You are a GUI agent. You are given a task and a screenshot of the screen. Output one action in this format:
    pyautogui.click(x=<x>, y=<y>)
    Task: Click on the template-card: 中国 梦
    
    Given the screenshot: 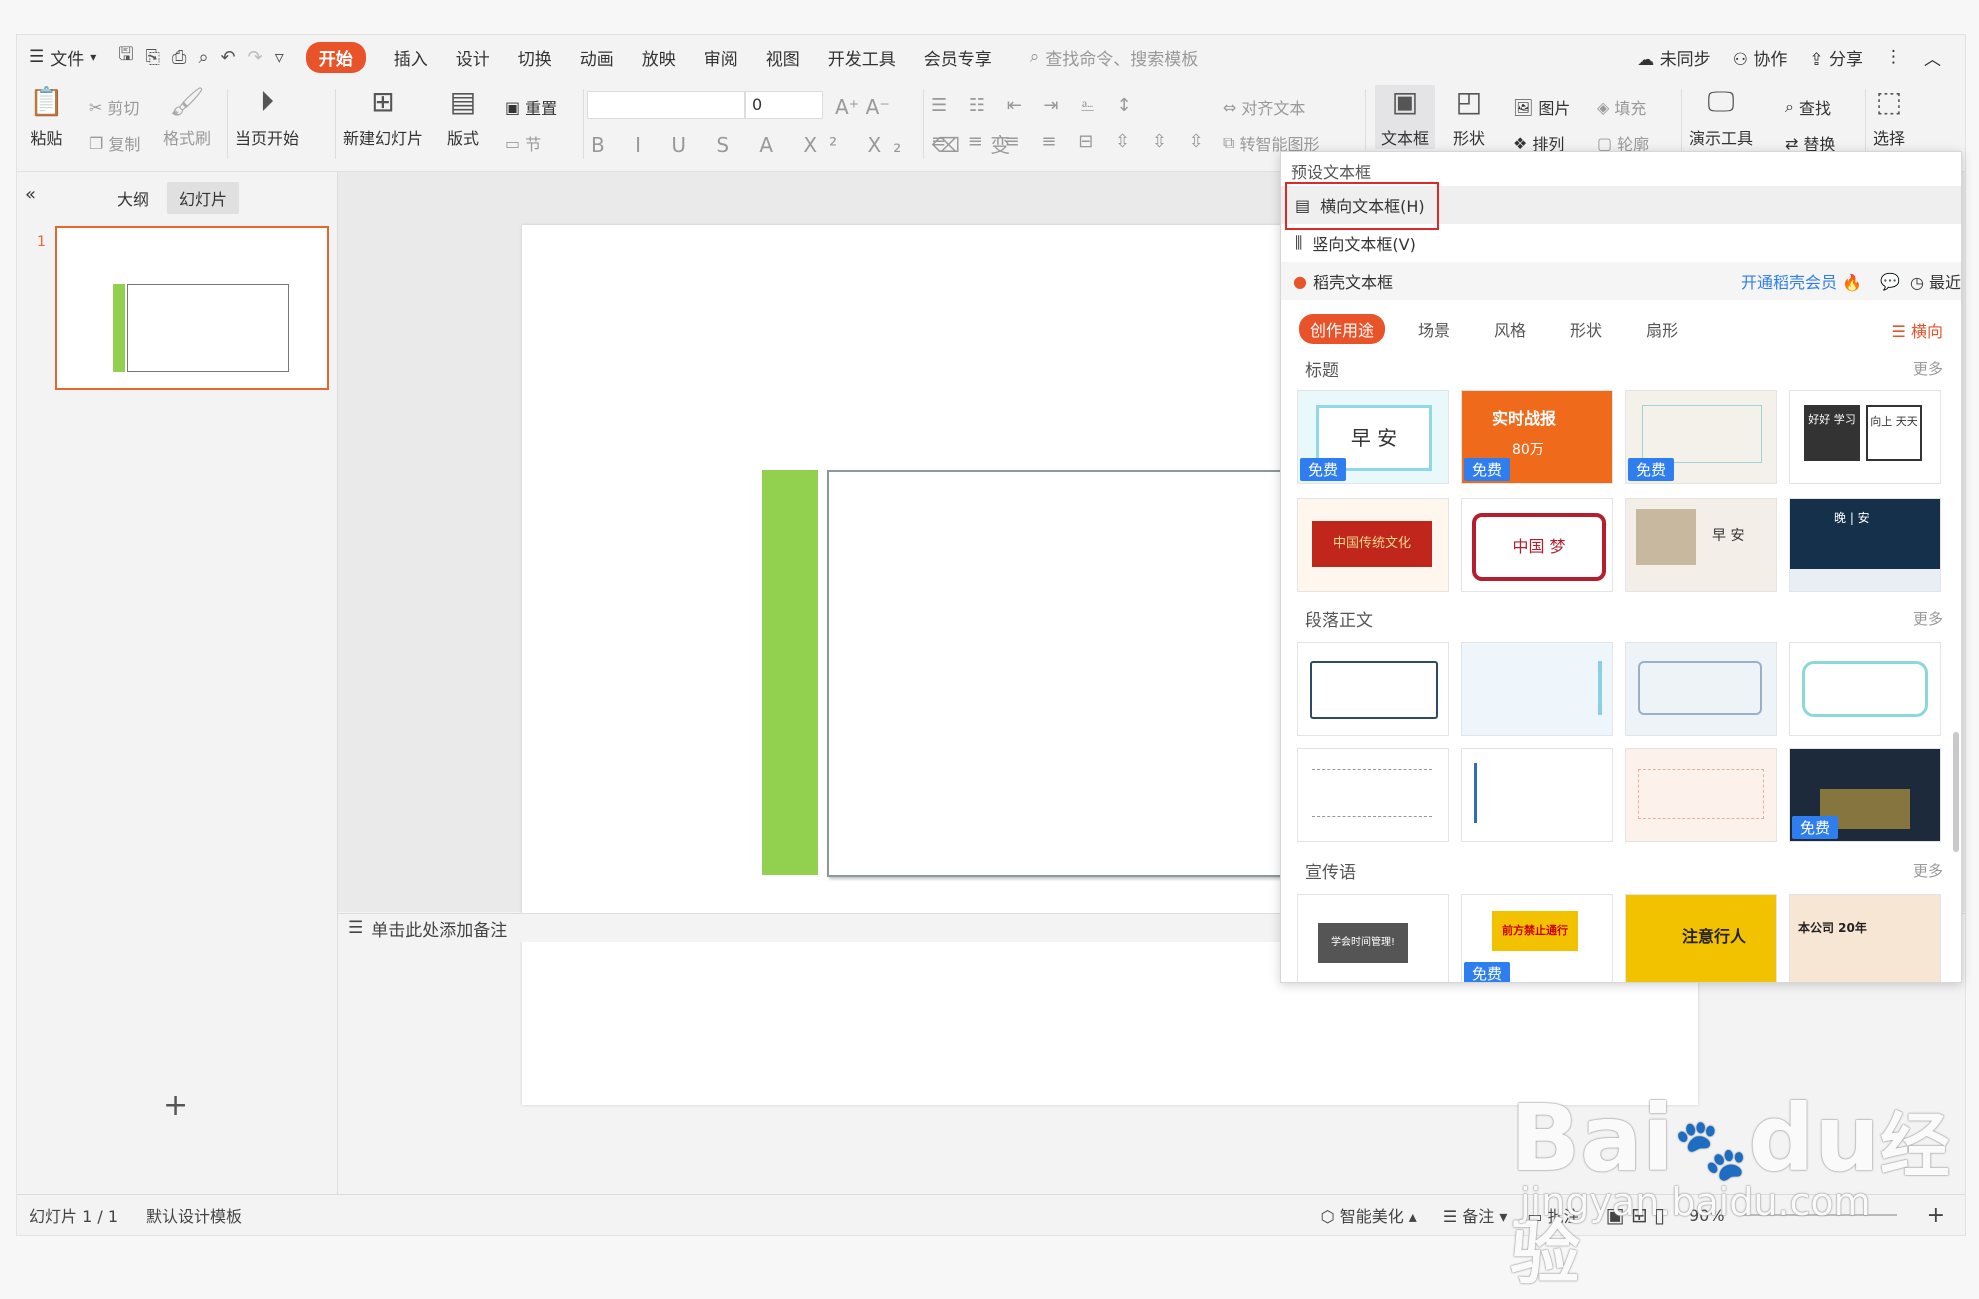 What is the action you would take?
    pyautogui.click(x=1537, y=545)
    